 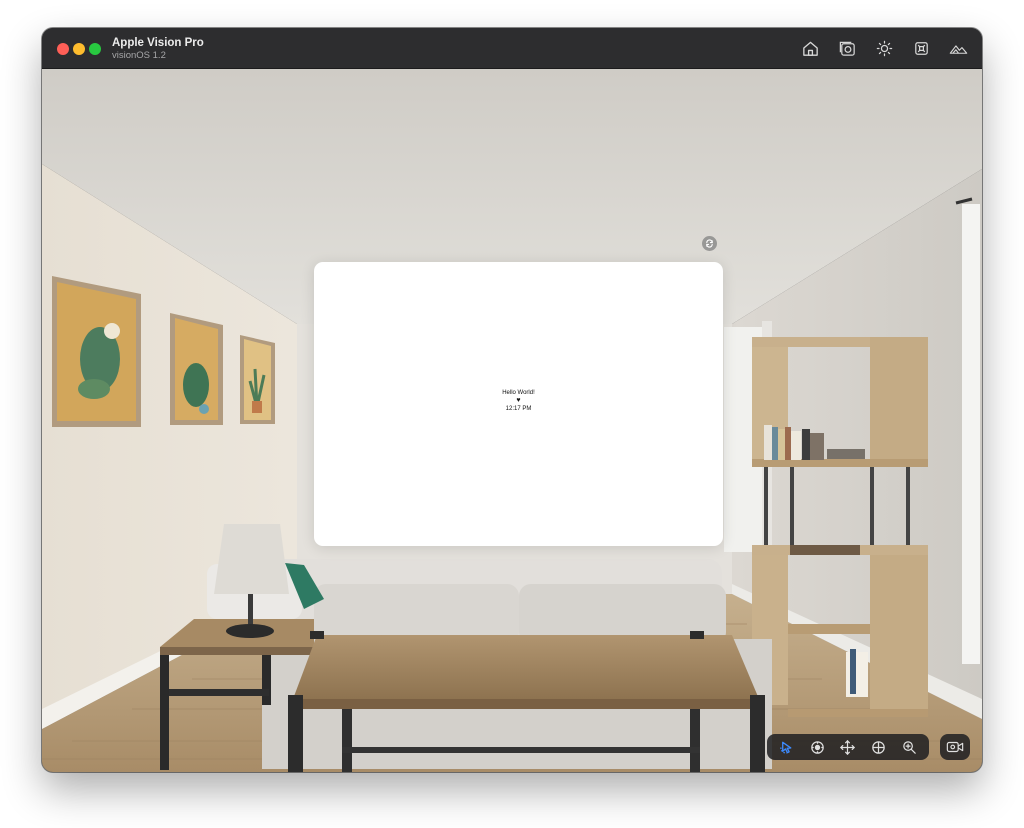 I want to click on window-title: Apple Vision Pro, so click(x=158, y=43).